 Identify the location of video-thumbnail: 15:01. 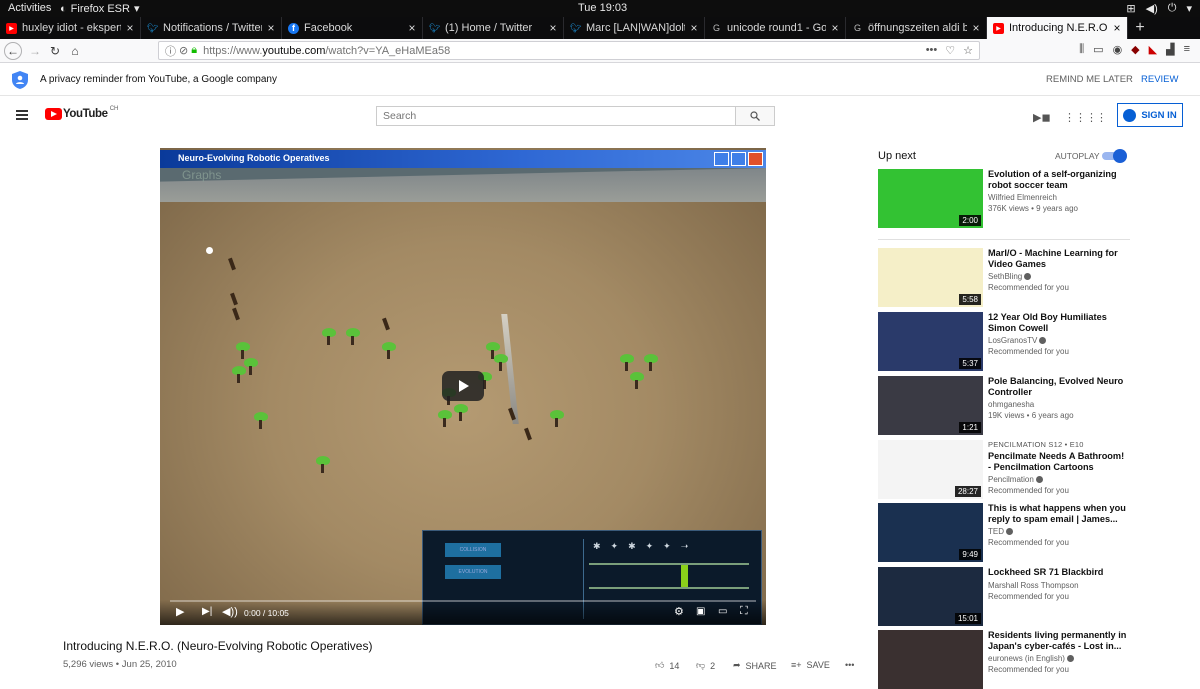
(930, 596).